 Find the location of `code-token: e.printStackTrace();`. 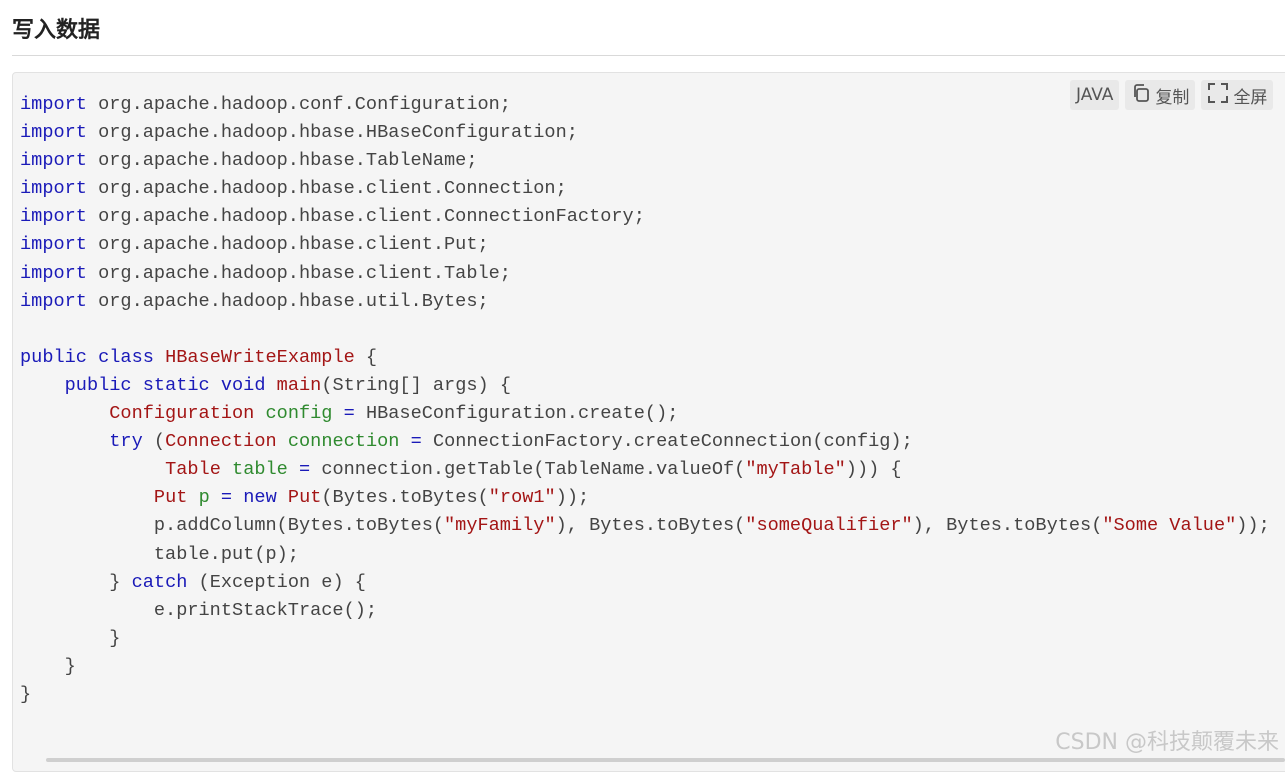

code-token: e.printStackTrace(); is located at coordinates (199, 610).